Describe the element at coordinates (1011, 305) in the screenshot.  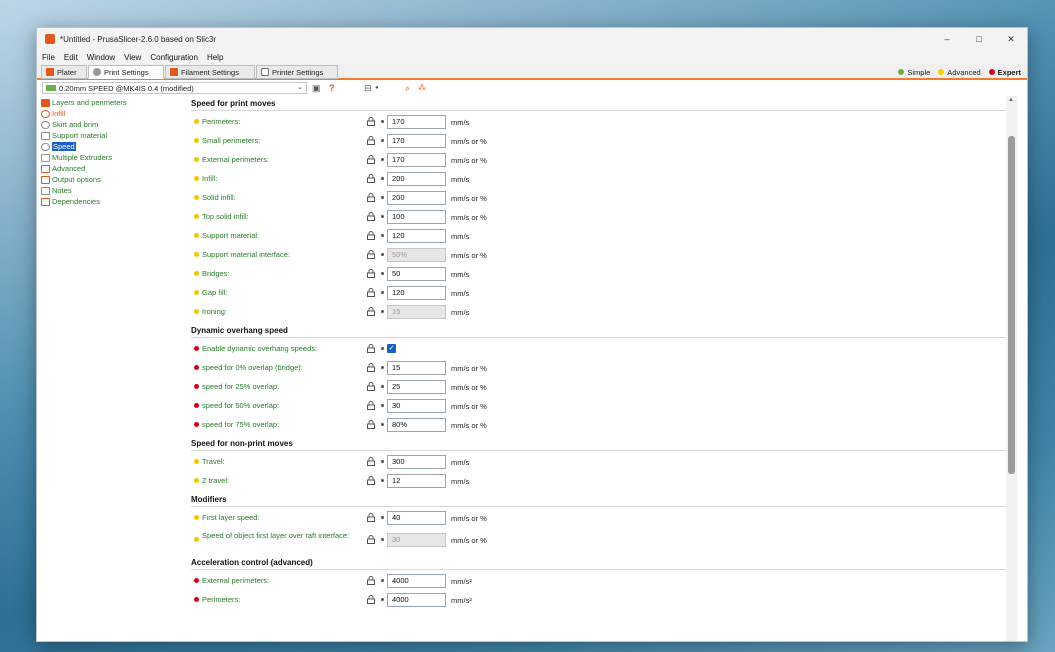
I see `scrollbar-thumb` at that location.